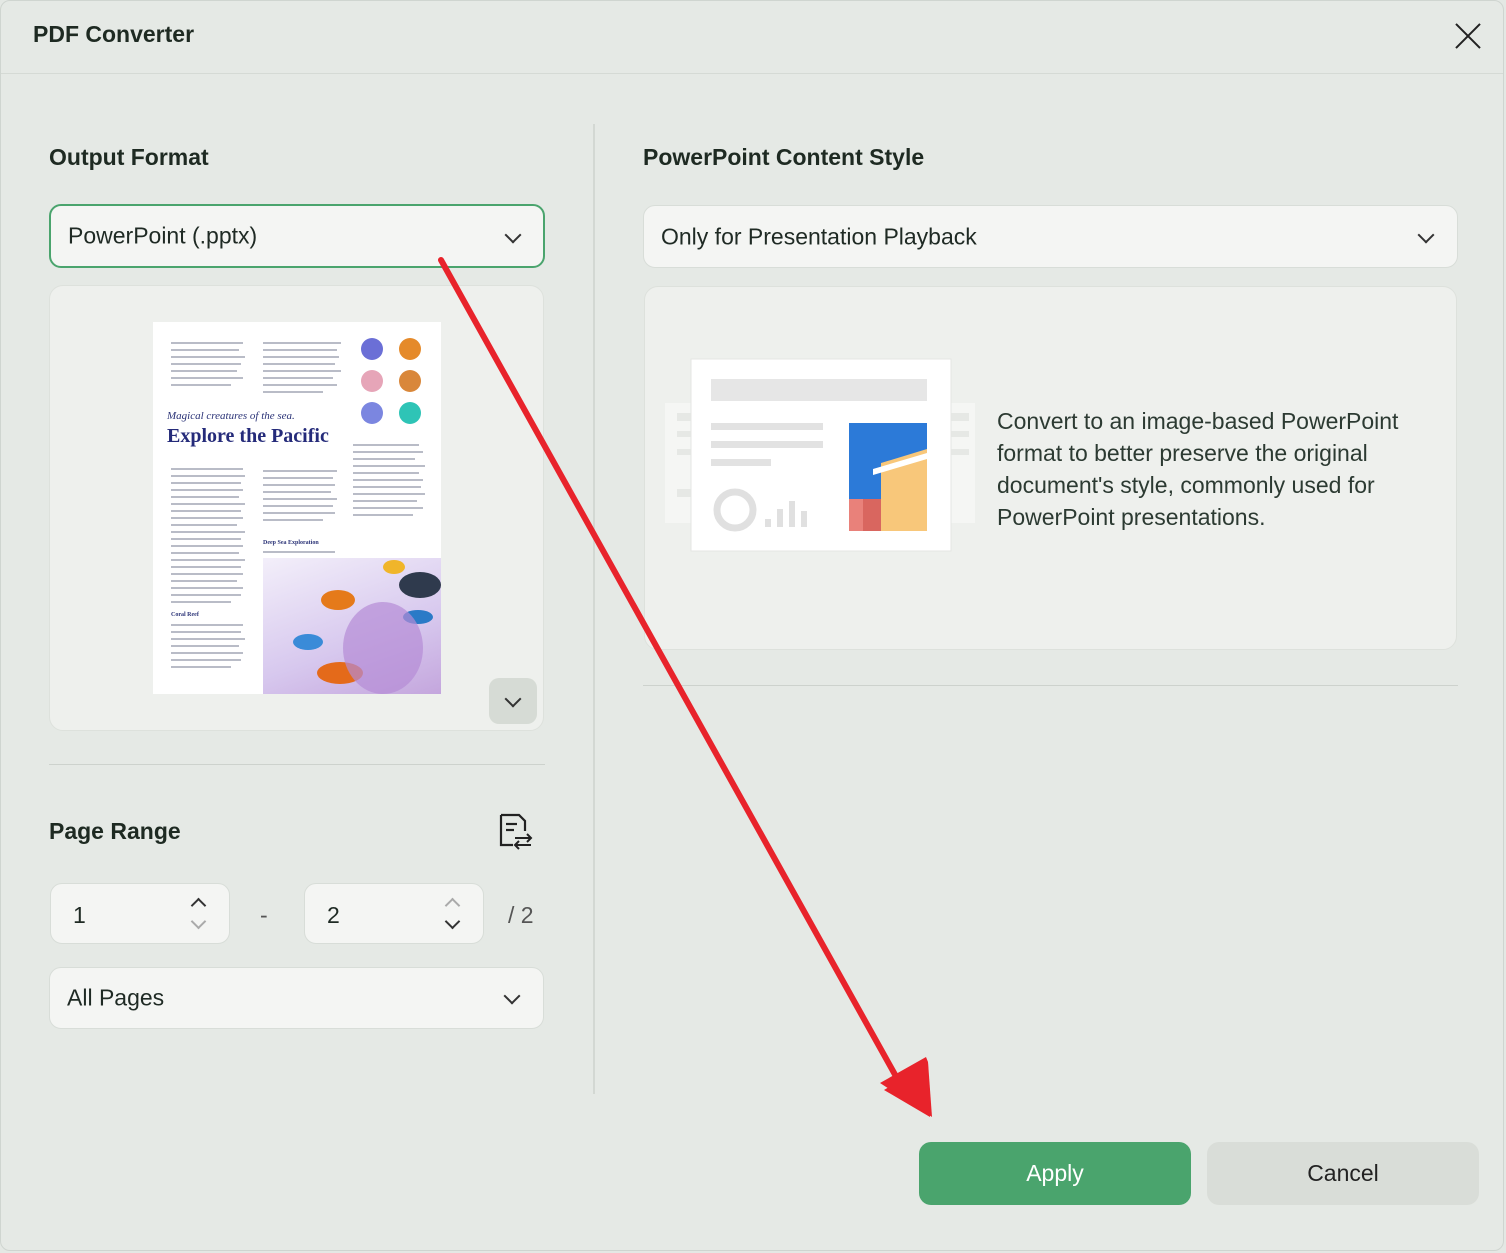 Image resolution: width=1506 pixels, height=1253 pixels. Describe the element at coordinates (333, 915) in the screenshot. I see `page-to-value: 2` at that location.